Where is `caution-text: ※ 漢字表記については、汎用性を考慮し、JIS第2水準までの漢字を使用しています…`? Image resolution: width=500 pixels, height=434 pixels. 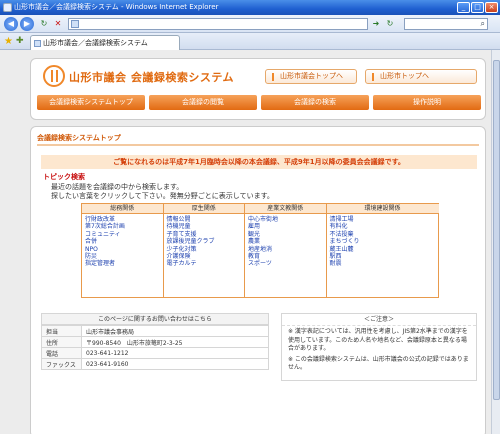 caution-text: ※ 漢字表記については、汎用性を考慮し、JIS第2水準までの漢字を使用しています… is located at coordinates (378, 340).